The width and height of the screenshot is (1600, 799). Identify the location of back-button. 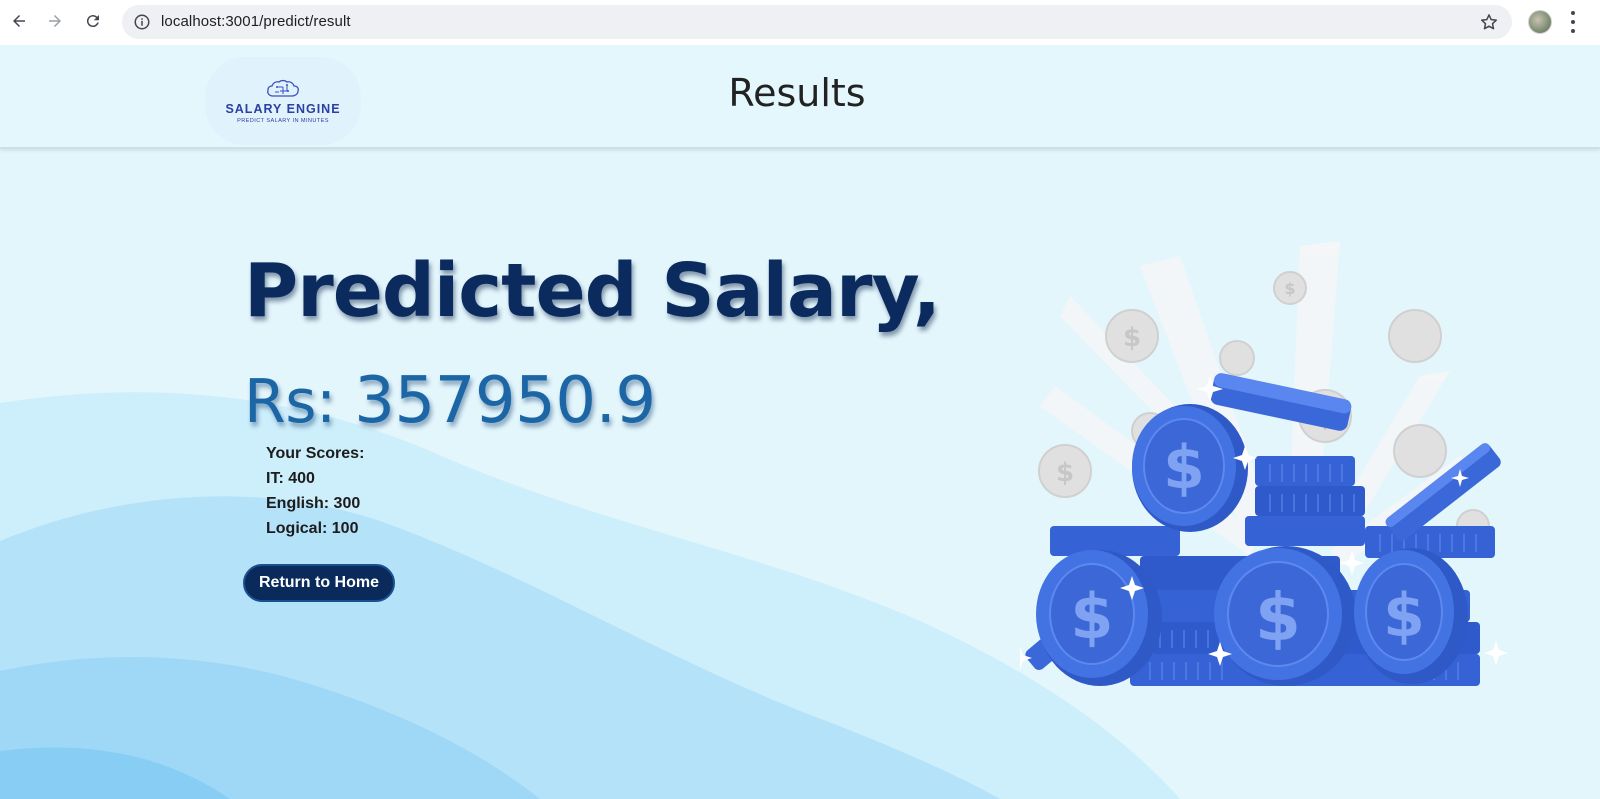
(19, 21).